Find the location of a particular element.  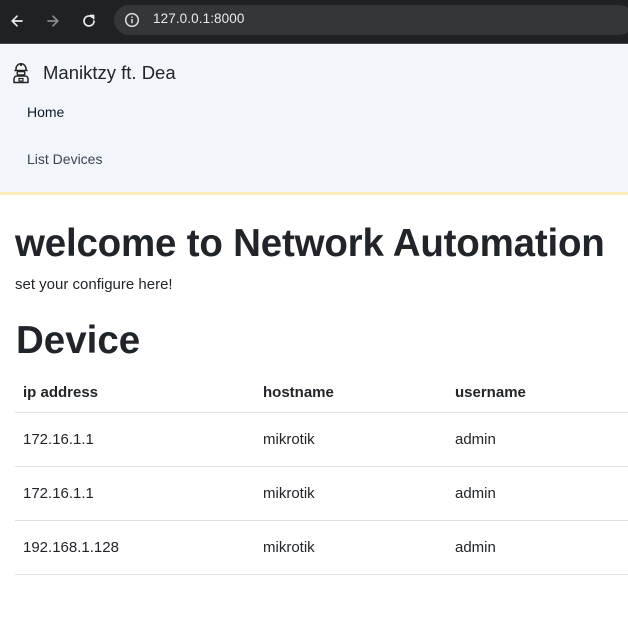

column-header-hostname: hostname is located at coordinates (351, 393).